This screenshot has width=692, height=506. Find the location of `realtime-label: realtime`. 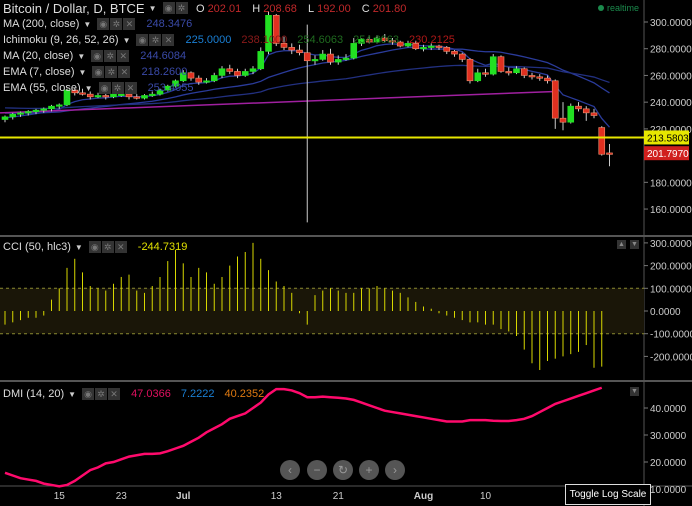

realtime-label: realtime is located at coordinates (623, 8).